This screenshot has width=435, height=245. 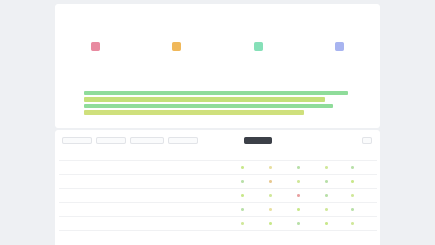 I want to click on coverage-bars, so click(x=218, y=103).